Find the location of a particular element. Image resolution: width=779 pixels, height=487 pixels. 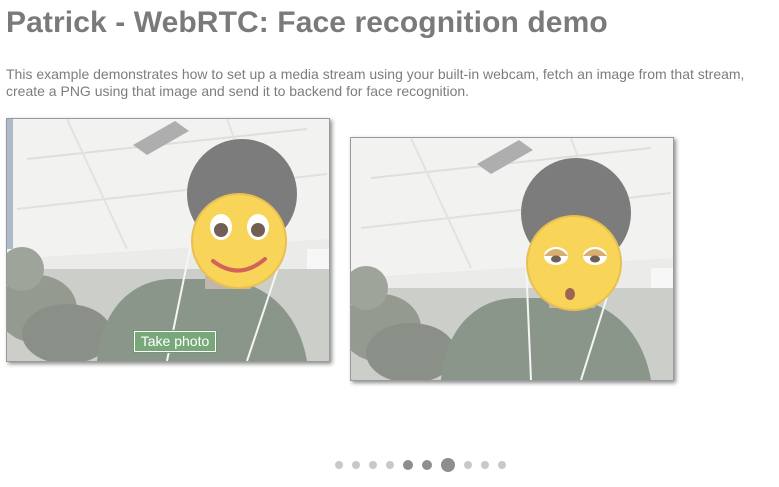

page-dot-7-active is located at coordinates (447, 465).